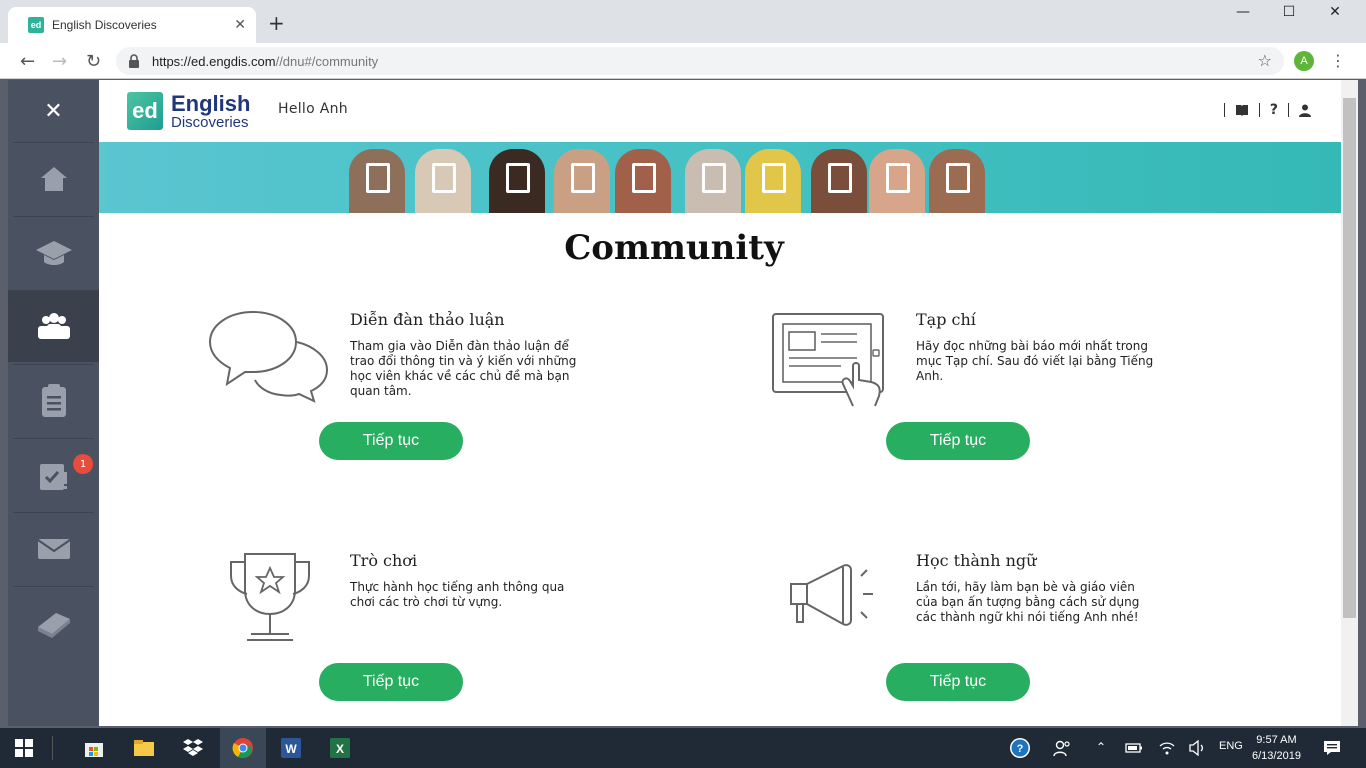 The height and width of the screenshot is (768, 1366). I want to click on sidebar: ✕ 1, so click(53, 403).